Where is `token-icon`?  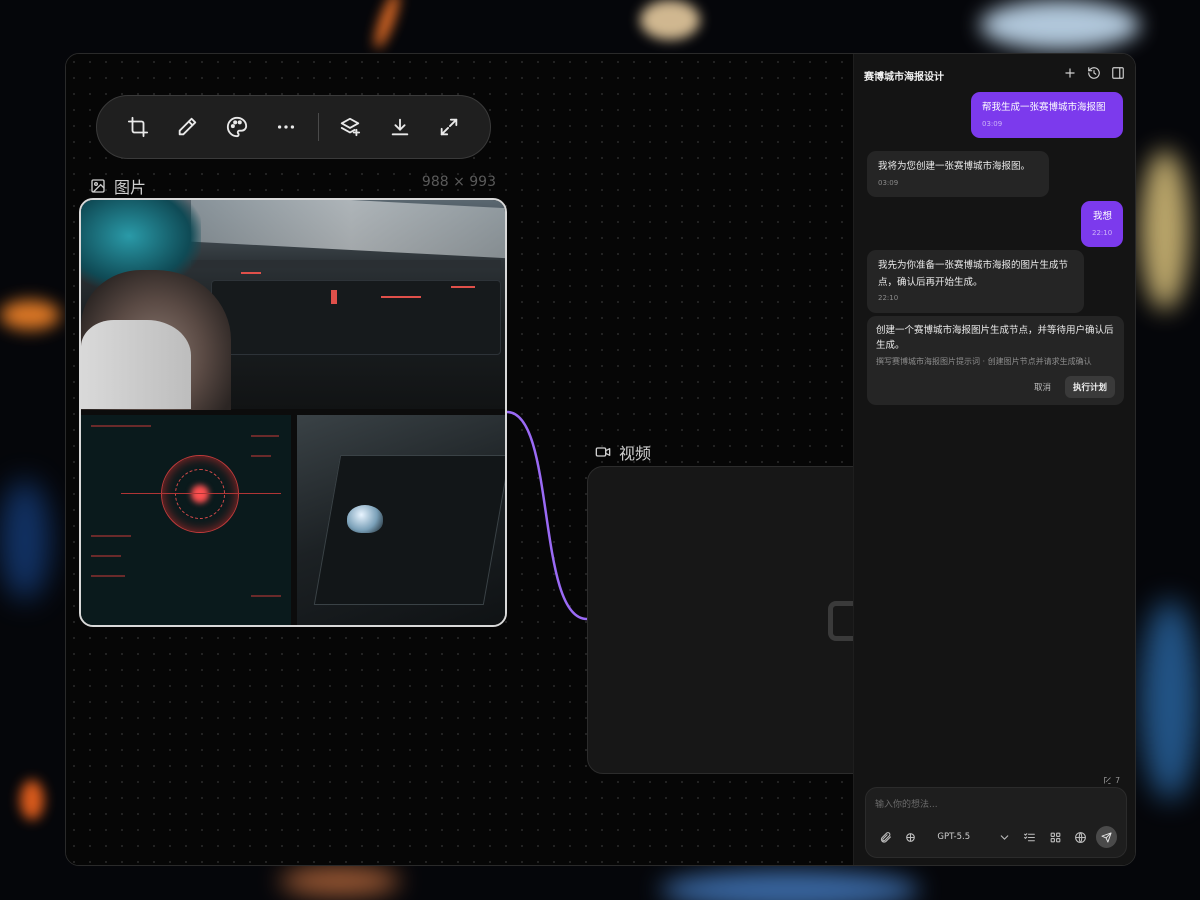
token-icon is located at coordinates (1107, 780).